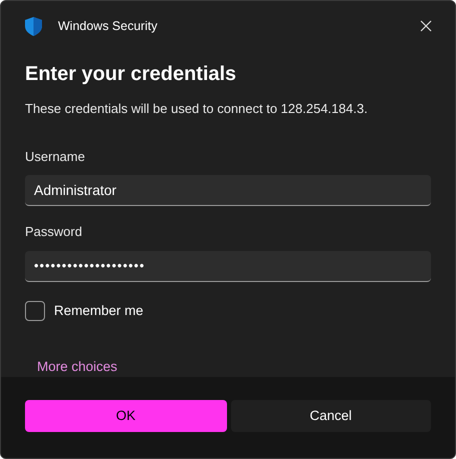 Image resolution: width=456 pixels, height=459 pixels. I want to click on window-title: Windows Security, so click(108, 26).